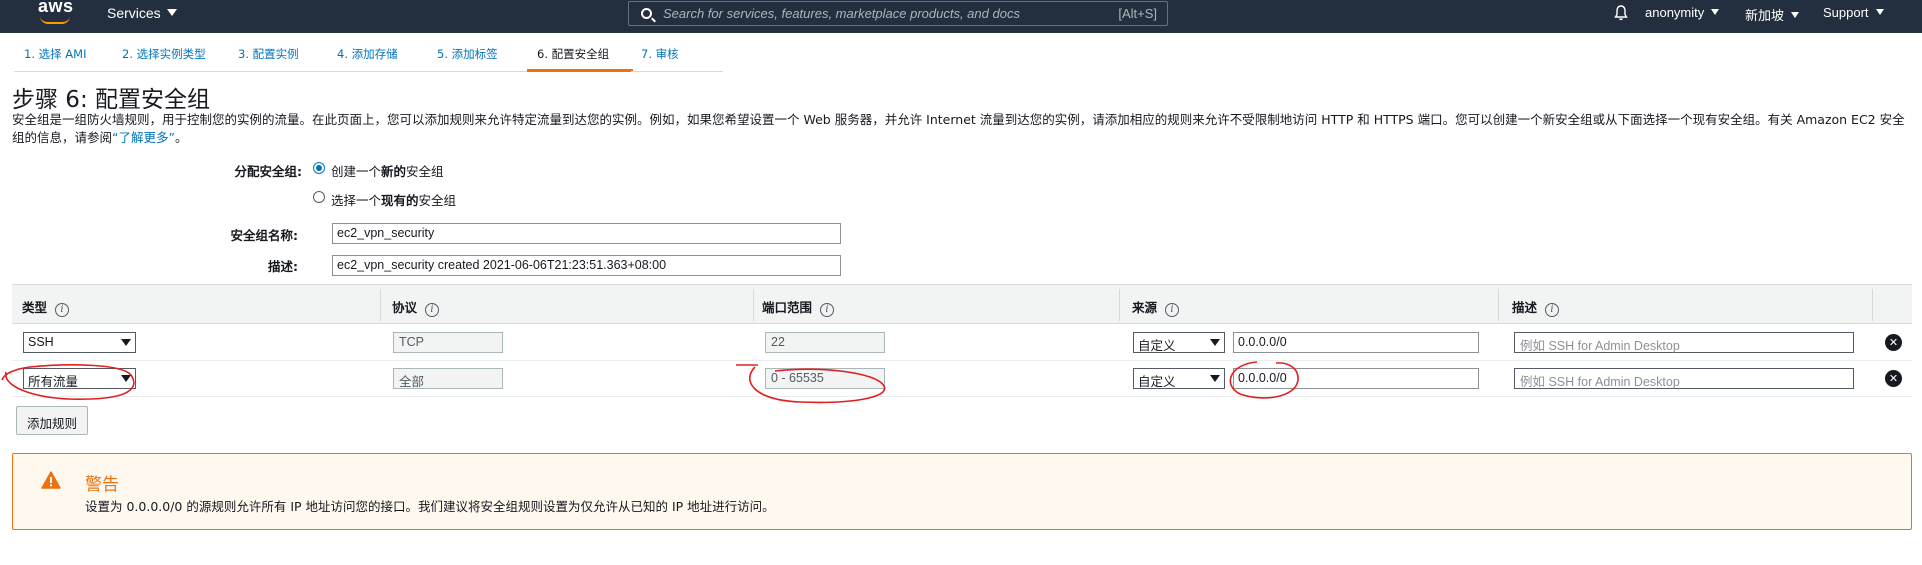 The width and height of the screenshot is (1922, 565). I want to click on th-description-label: 描述, so click(1525, 307).